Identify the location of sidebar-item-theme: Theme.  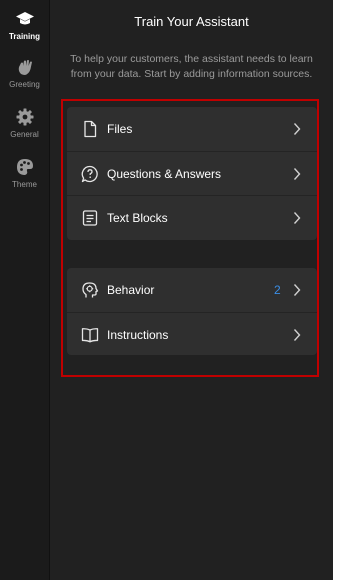
(24, 174).